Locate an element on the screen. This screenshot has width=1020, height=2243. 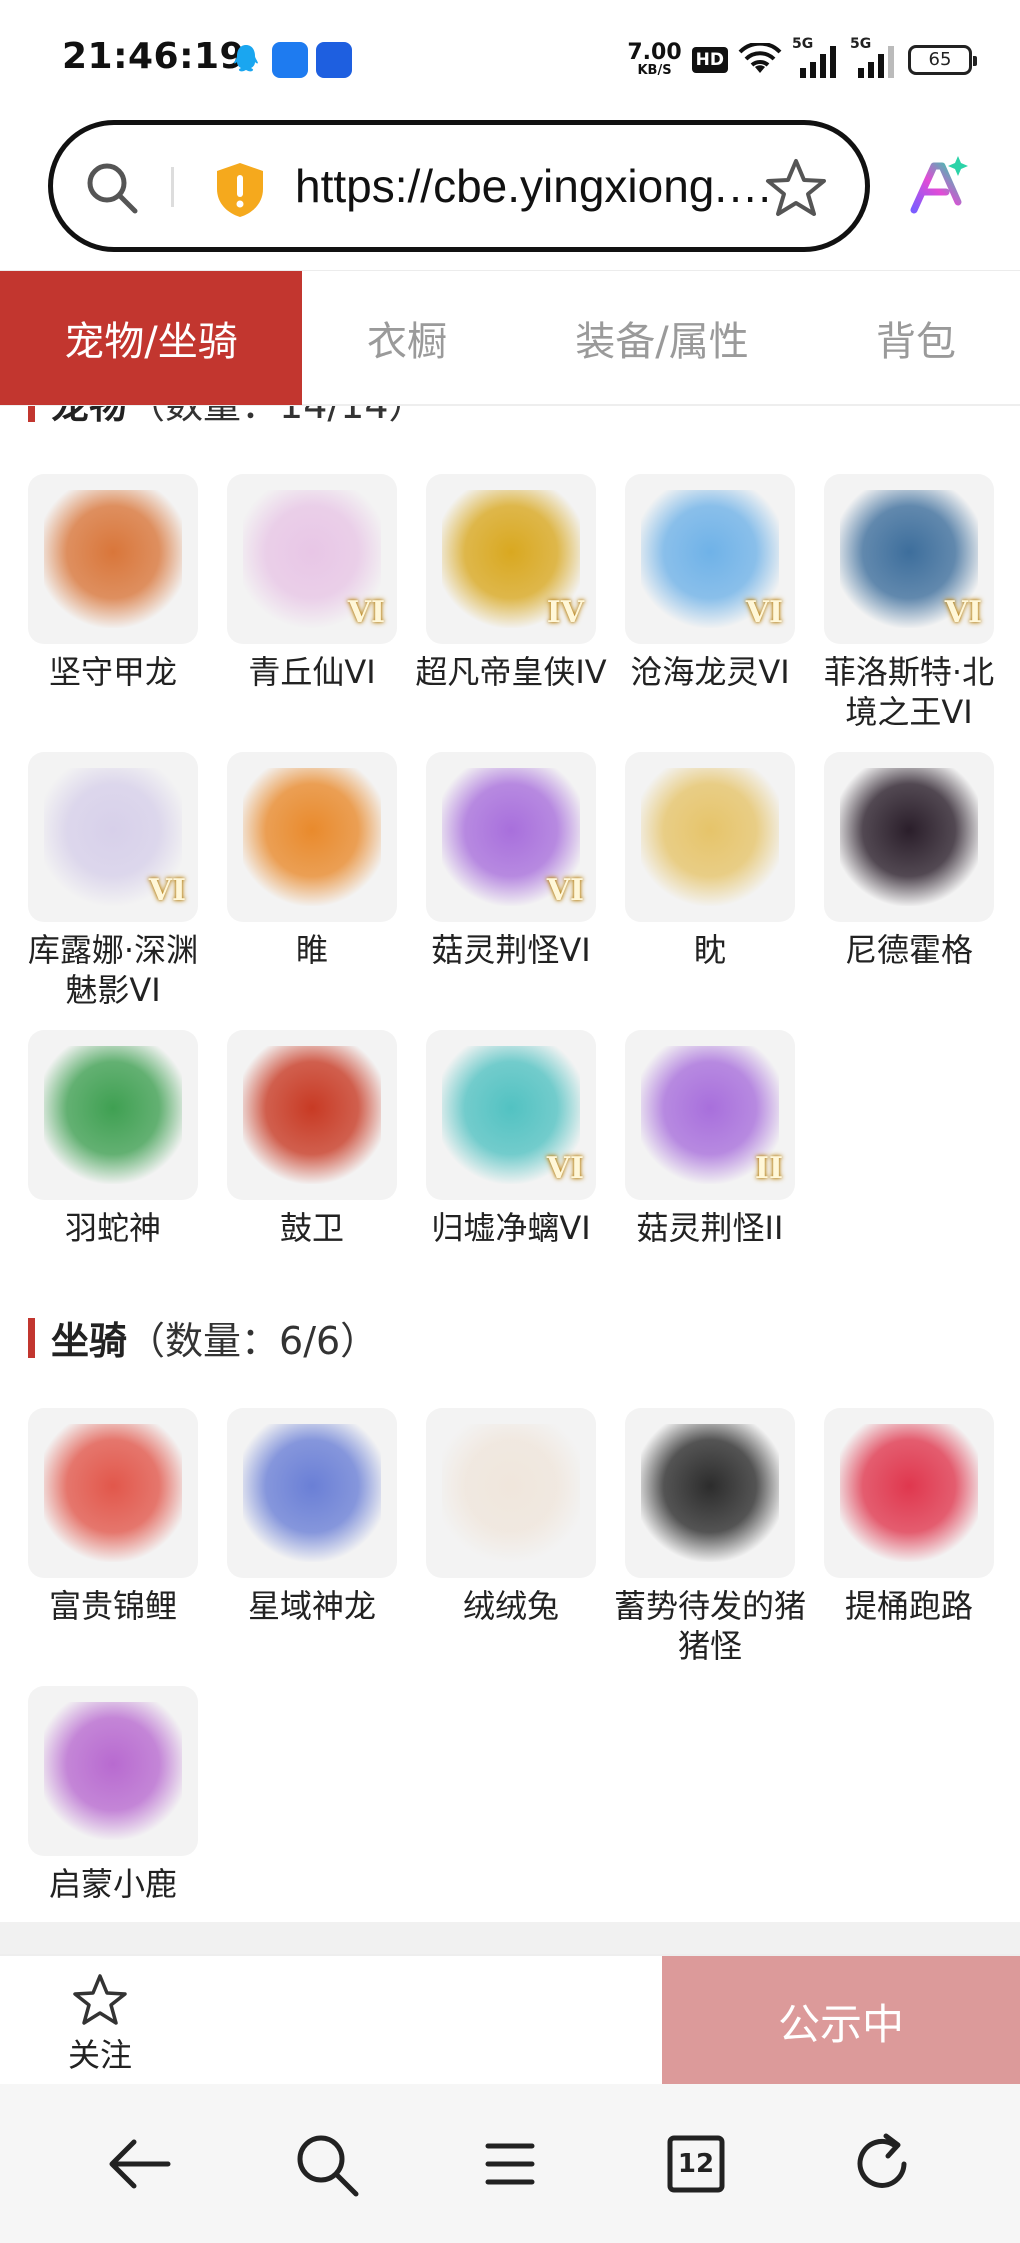
grid-item: 睢 is located at coordinates (312, 861).